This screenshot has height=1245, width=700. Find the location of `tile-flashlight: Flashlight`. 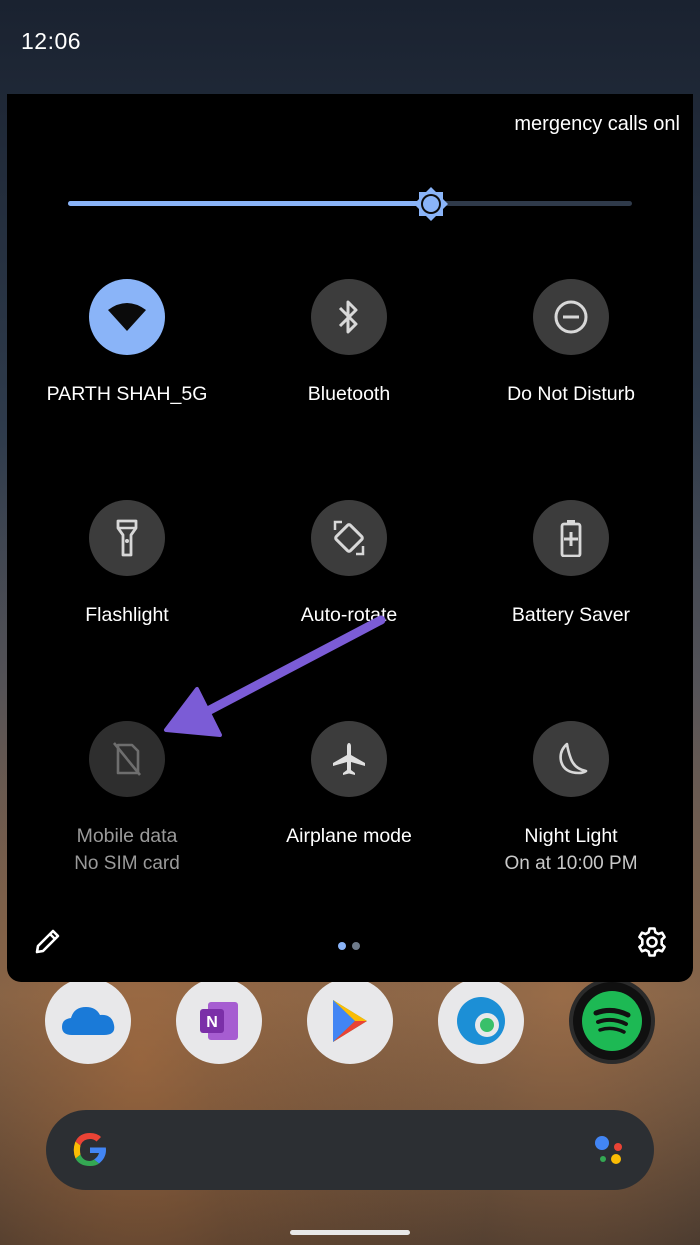

tile-flashlight: Flashlight is located at coordinates (127, 564).